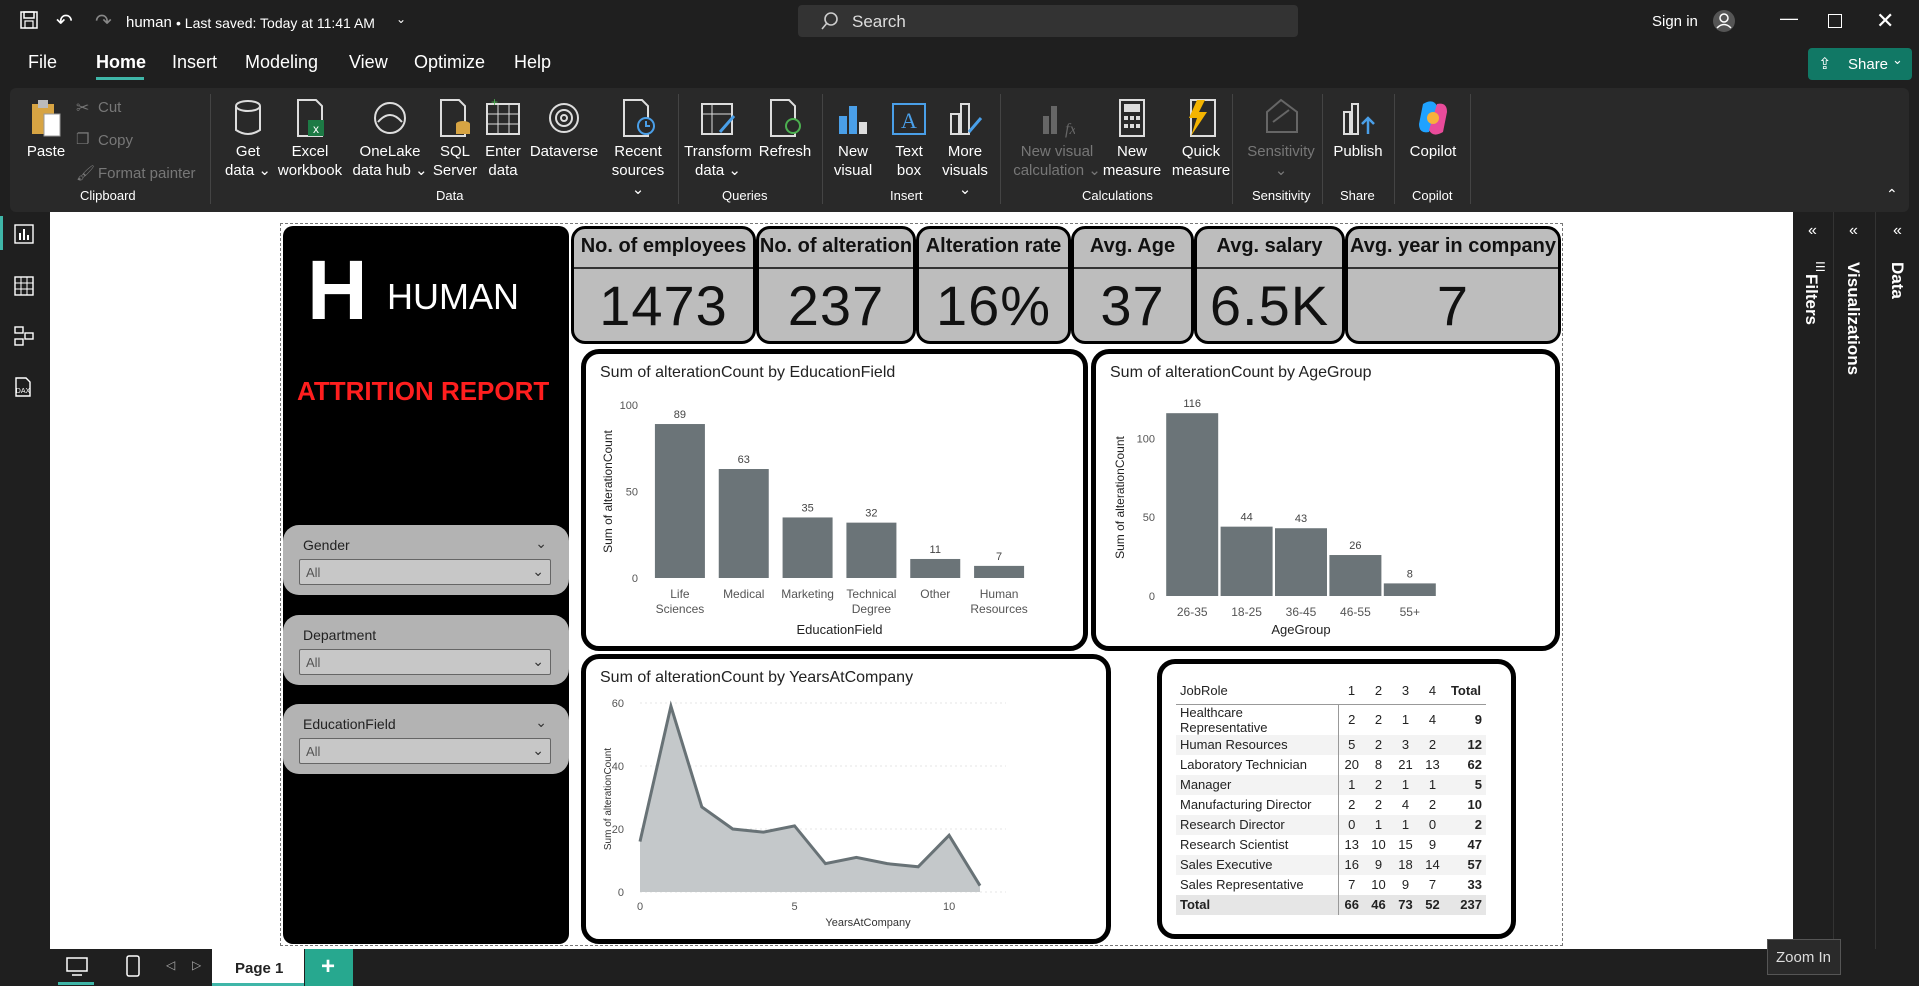 This screenshot has height=986, width=1919. I want to click on quick-measure-button: Quick measure, so click(1201, 139).